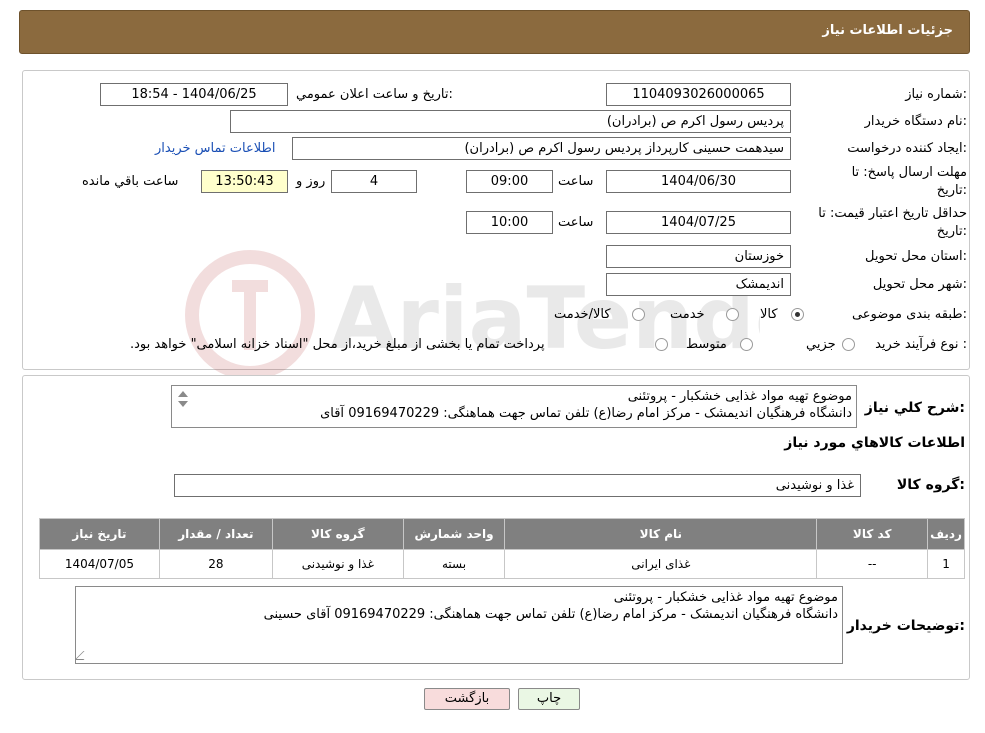 The width and height of the screenshot is (985, 733). I want to click on days-label: روز و, so click(311, 181).